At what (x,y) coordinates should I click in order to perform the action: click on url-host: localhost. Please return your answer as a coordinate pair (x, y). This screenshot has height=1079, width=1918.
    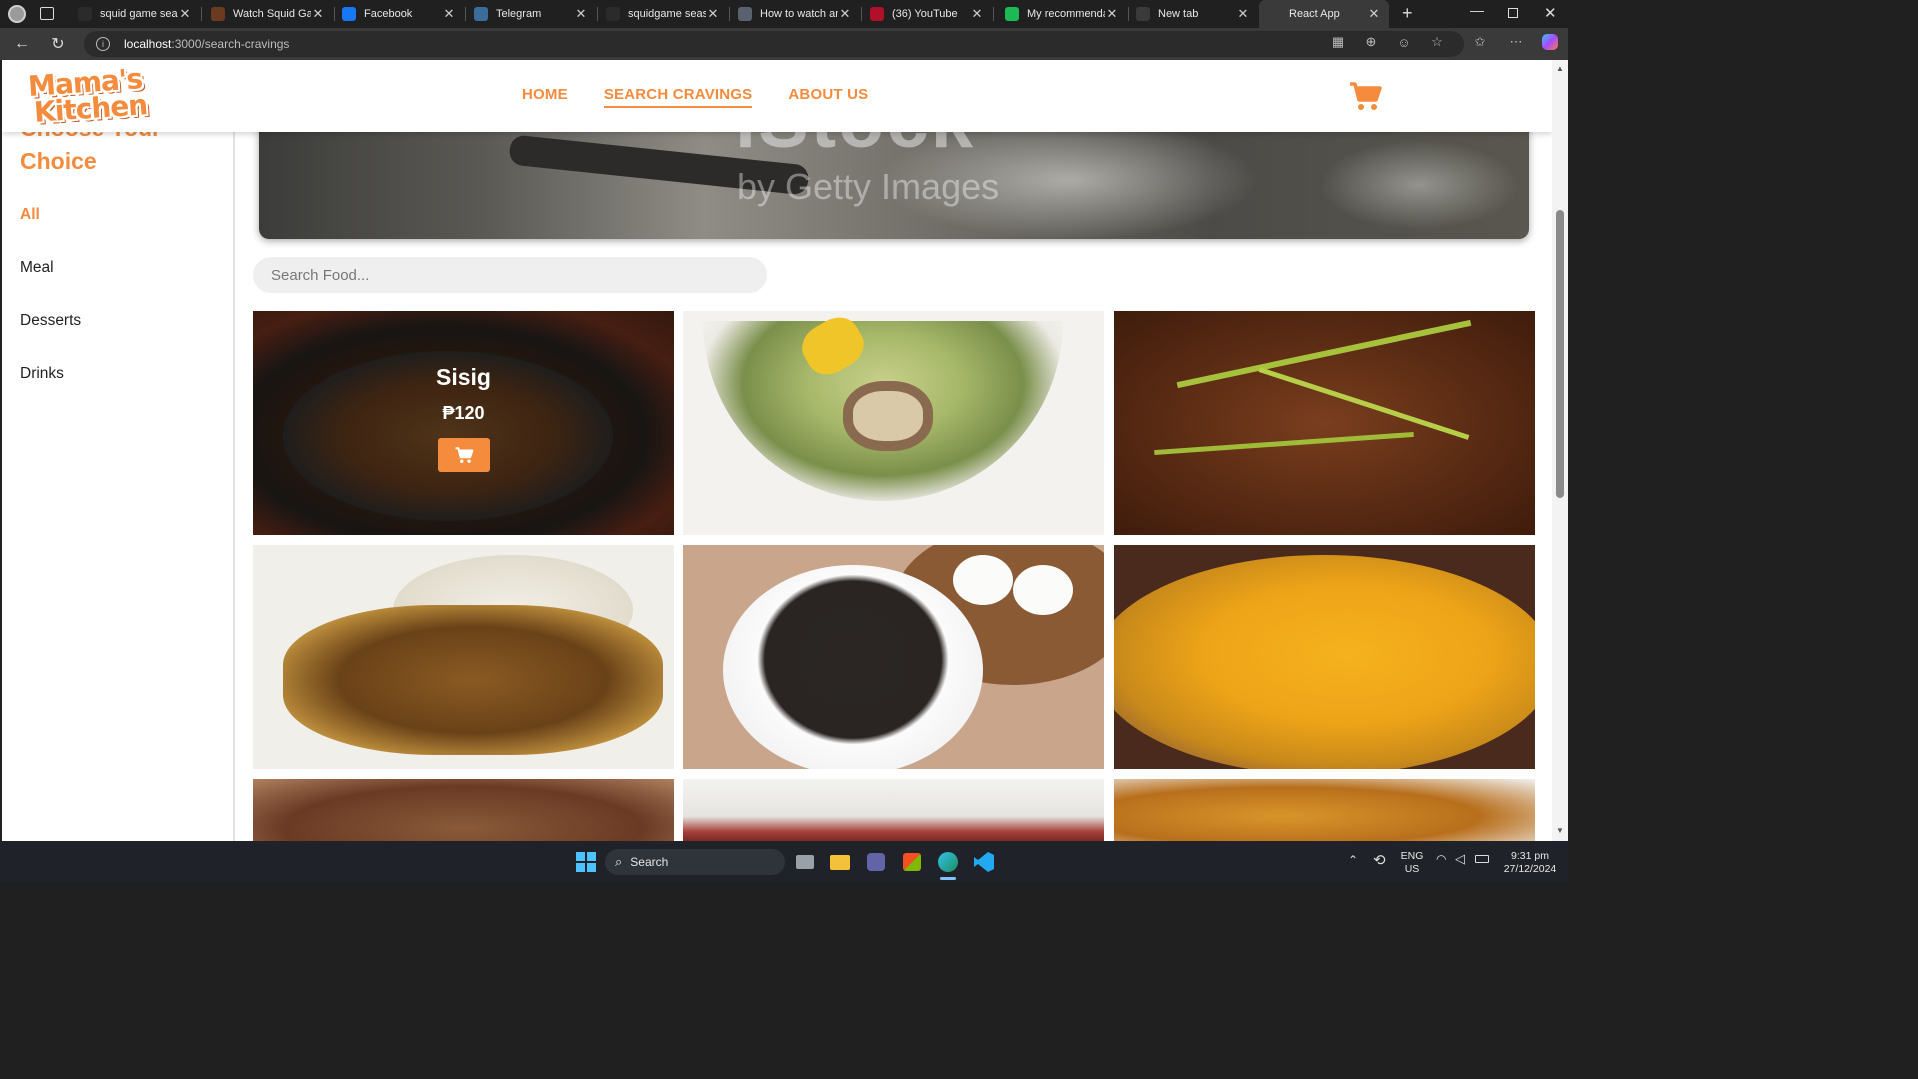
    Looking at the image, I should click on (148, 44).